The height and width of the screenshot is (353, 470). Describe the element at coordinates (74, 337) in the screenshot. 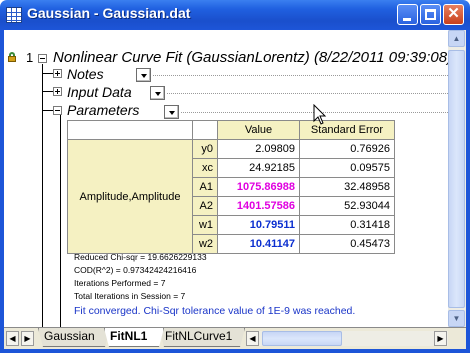

I see `tab-gaussian: Gaussian` at that location.